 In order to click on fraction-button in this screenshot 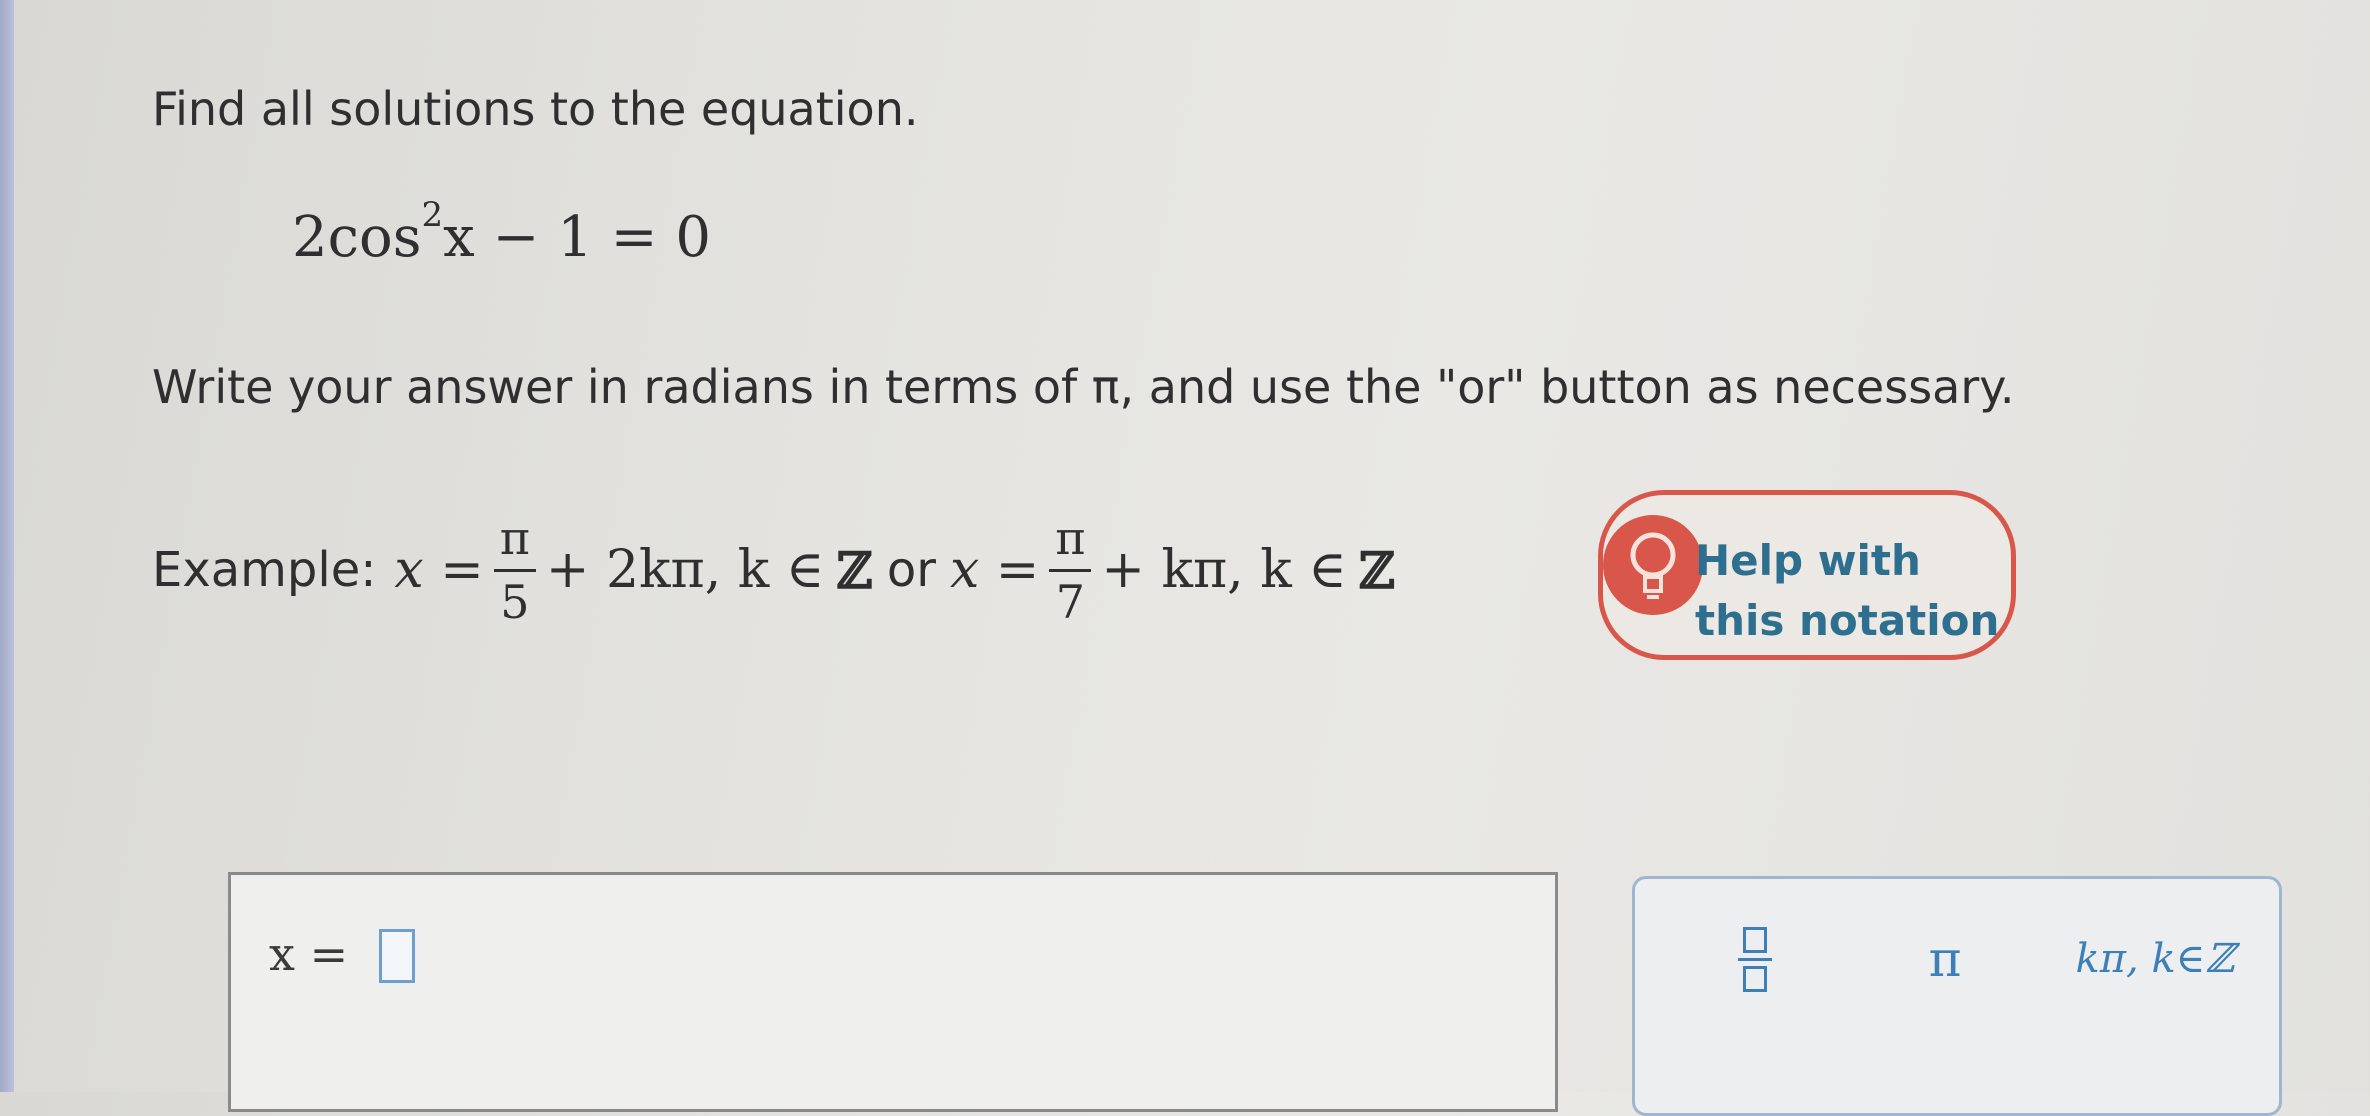, I will do `click(1755, 959)`.